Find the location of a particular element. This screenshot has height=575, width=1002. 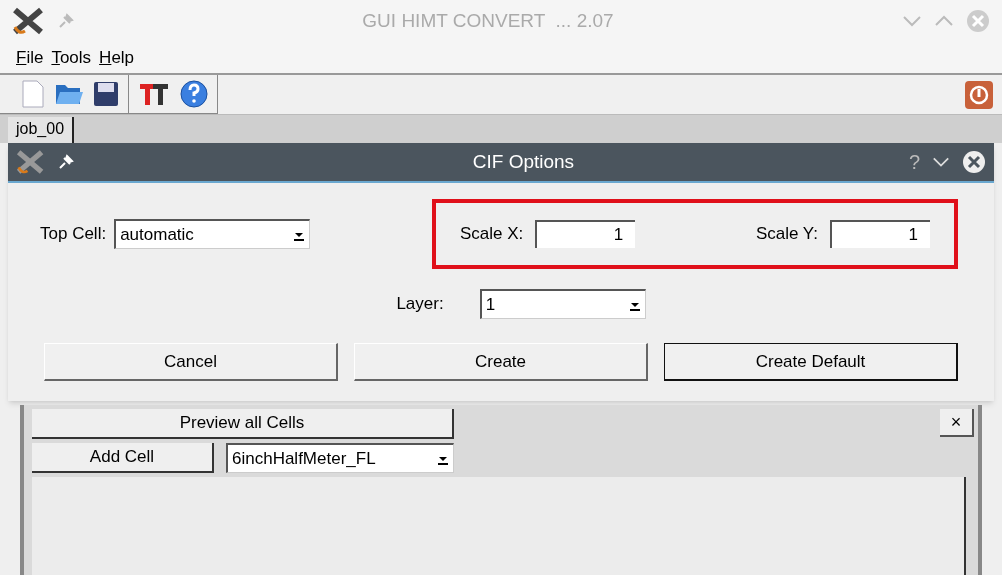

menu-item: File is located at coordinates (30, 57).